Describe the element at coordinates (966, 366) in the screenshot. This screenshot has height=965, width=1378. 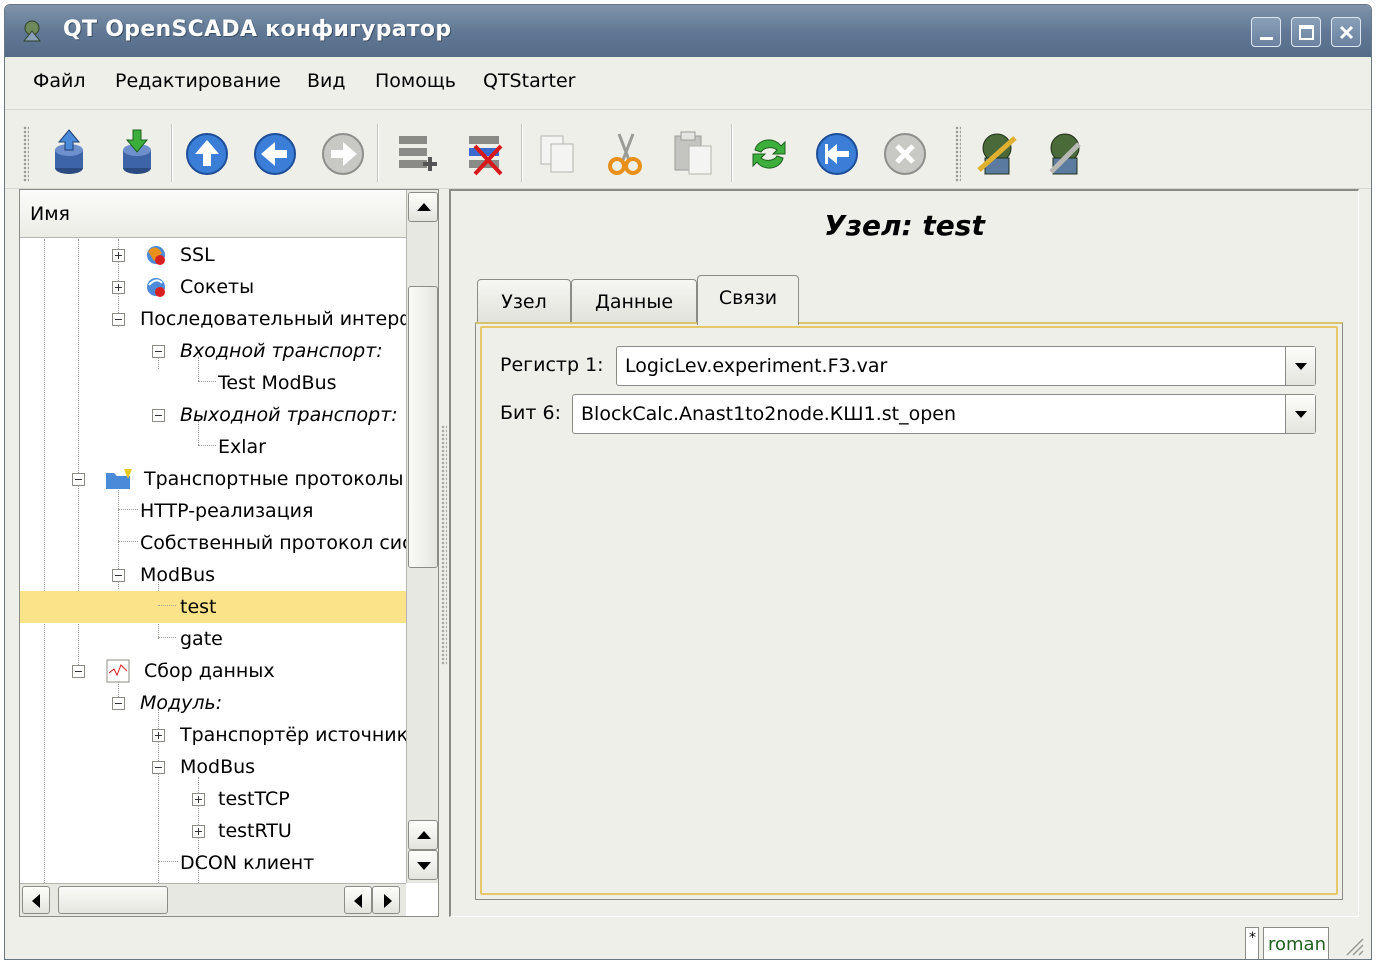
I see `register1-select: LogicLev.experiment.F3.var` at that location.